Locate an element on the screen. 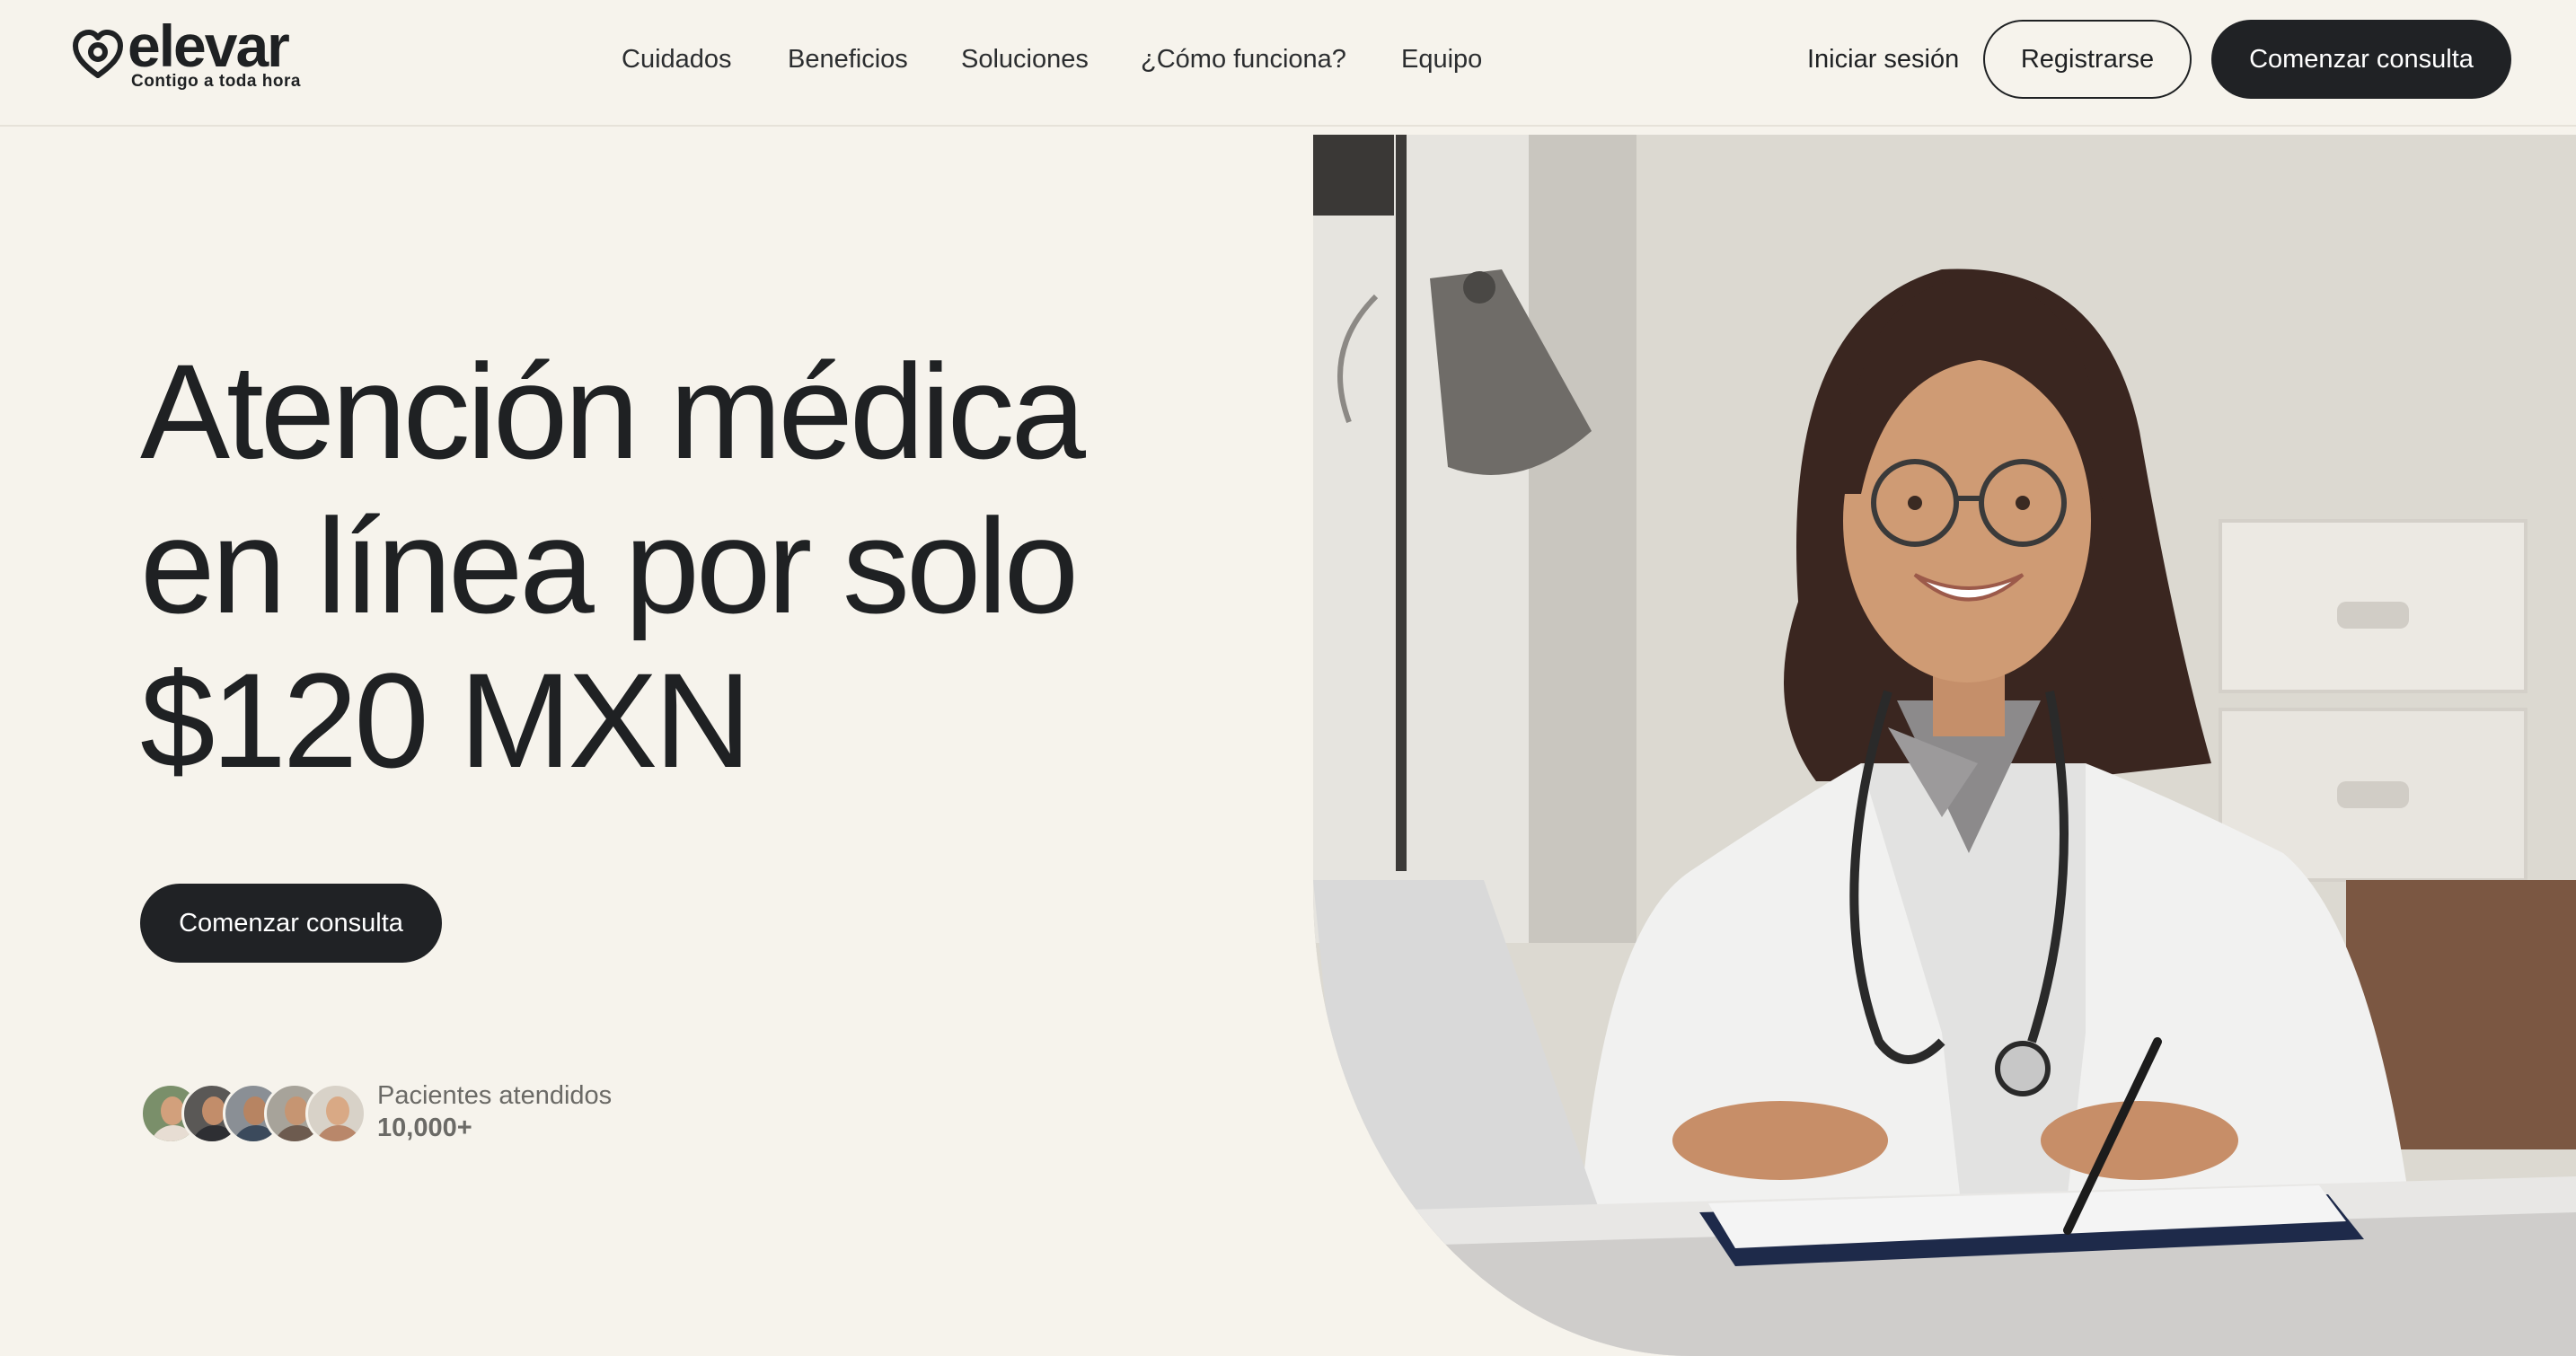  header-start-consultation-button: Comenzar consulta is located at coordinates (2361, 59).